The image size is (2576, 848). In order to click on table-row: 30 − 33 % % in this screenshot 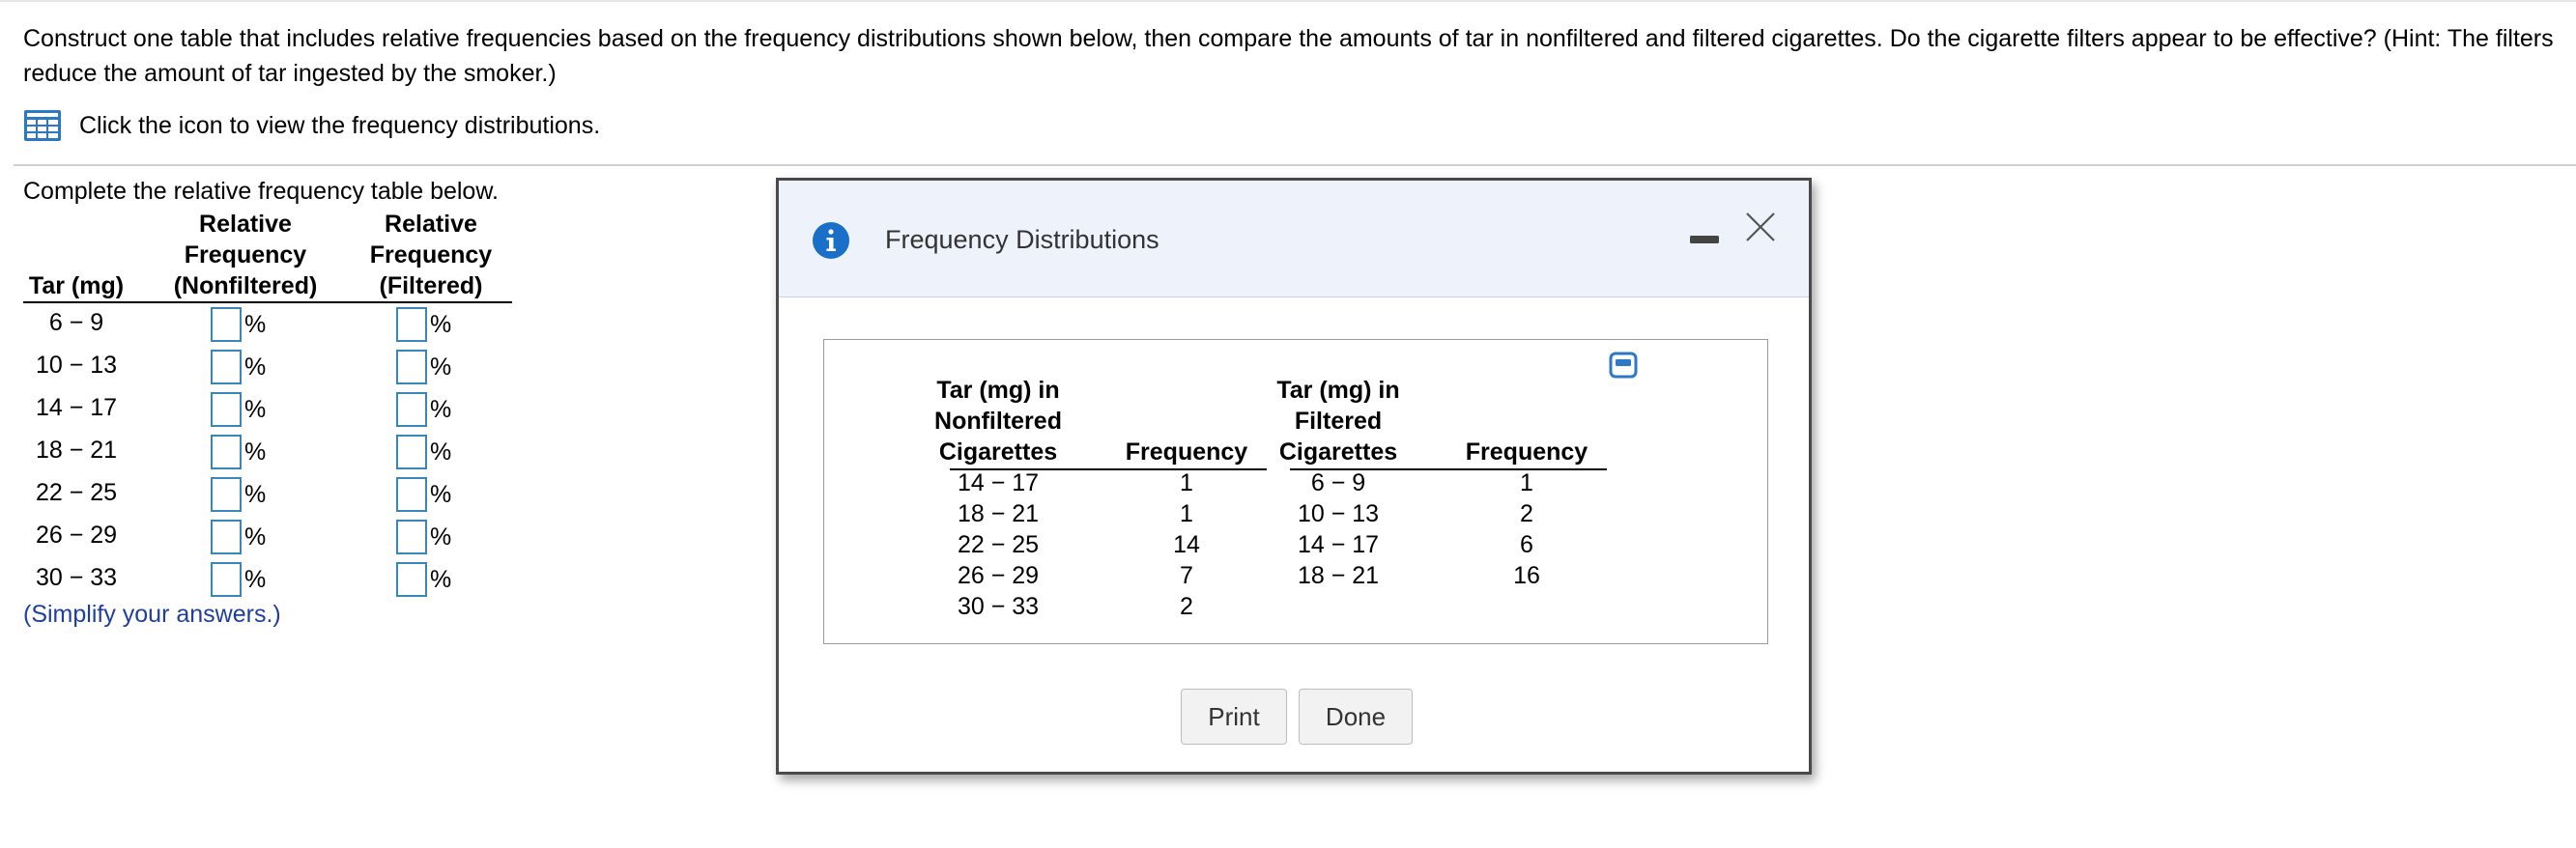, I will do `click(268, 580)`.